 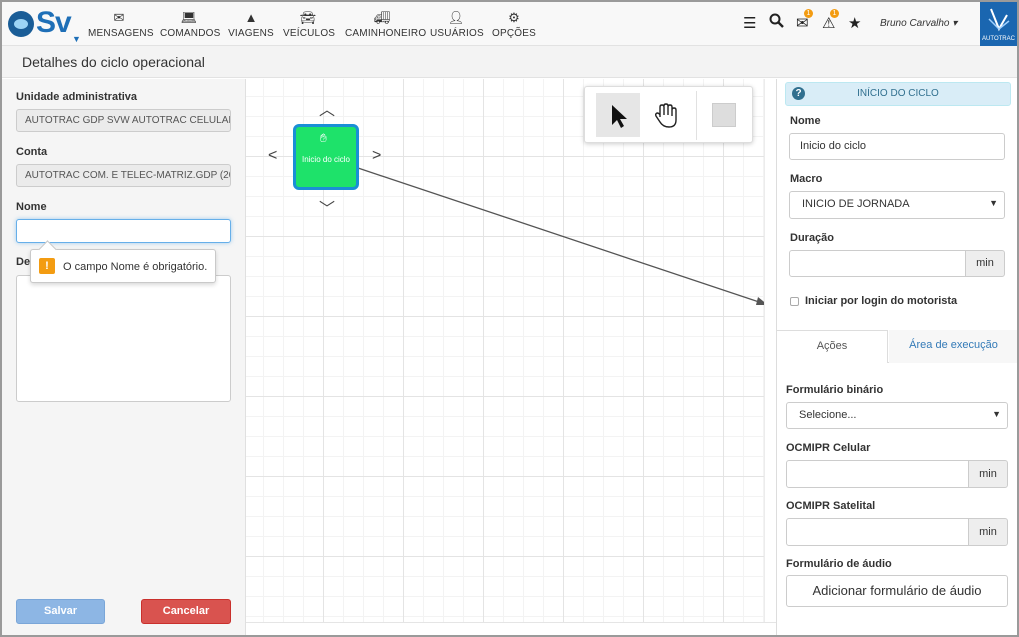 What do you see at coordinates (135, 267) in the screenshot?
I see `validation-message: O campo Nome é obrigatório.` at bounding box center [135, 267].